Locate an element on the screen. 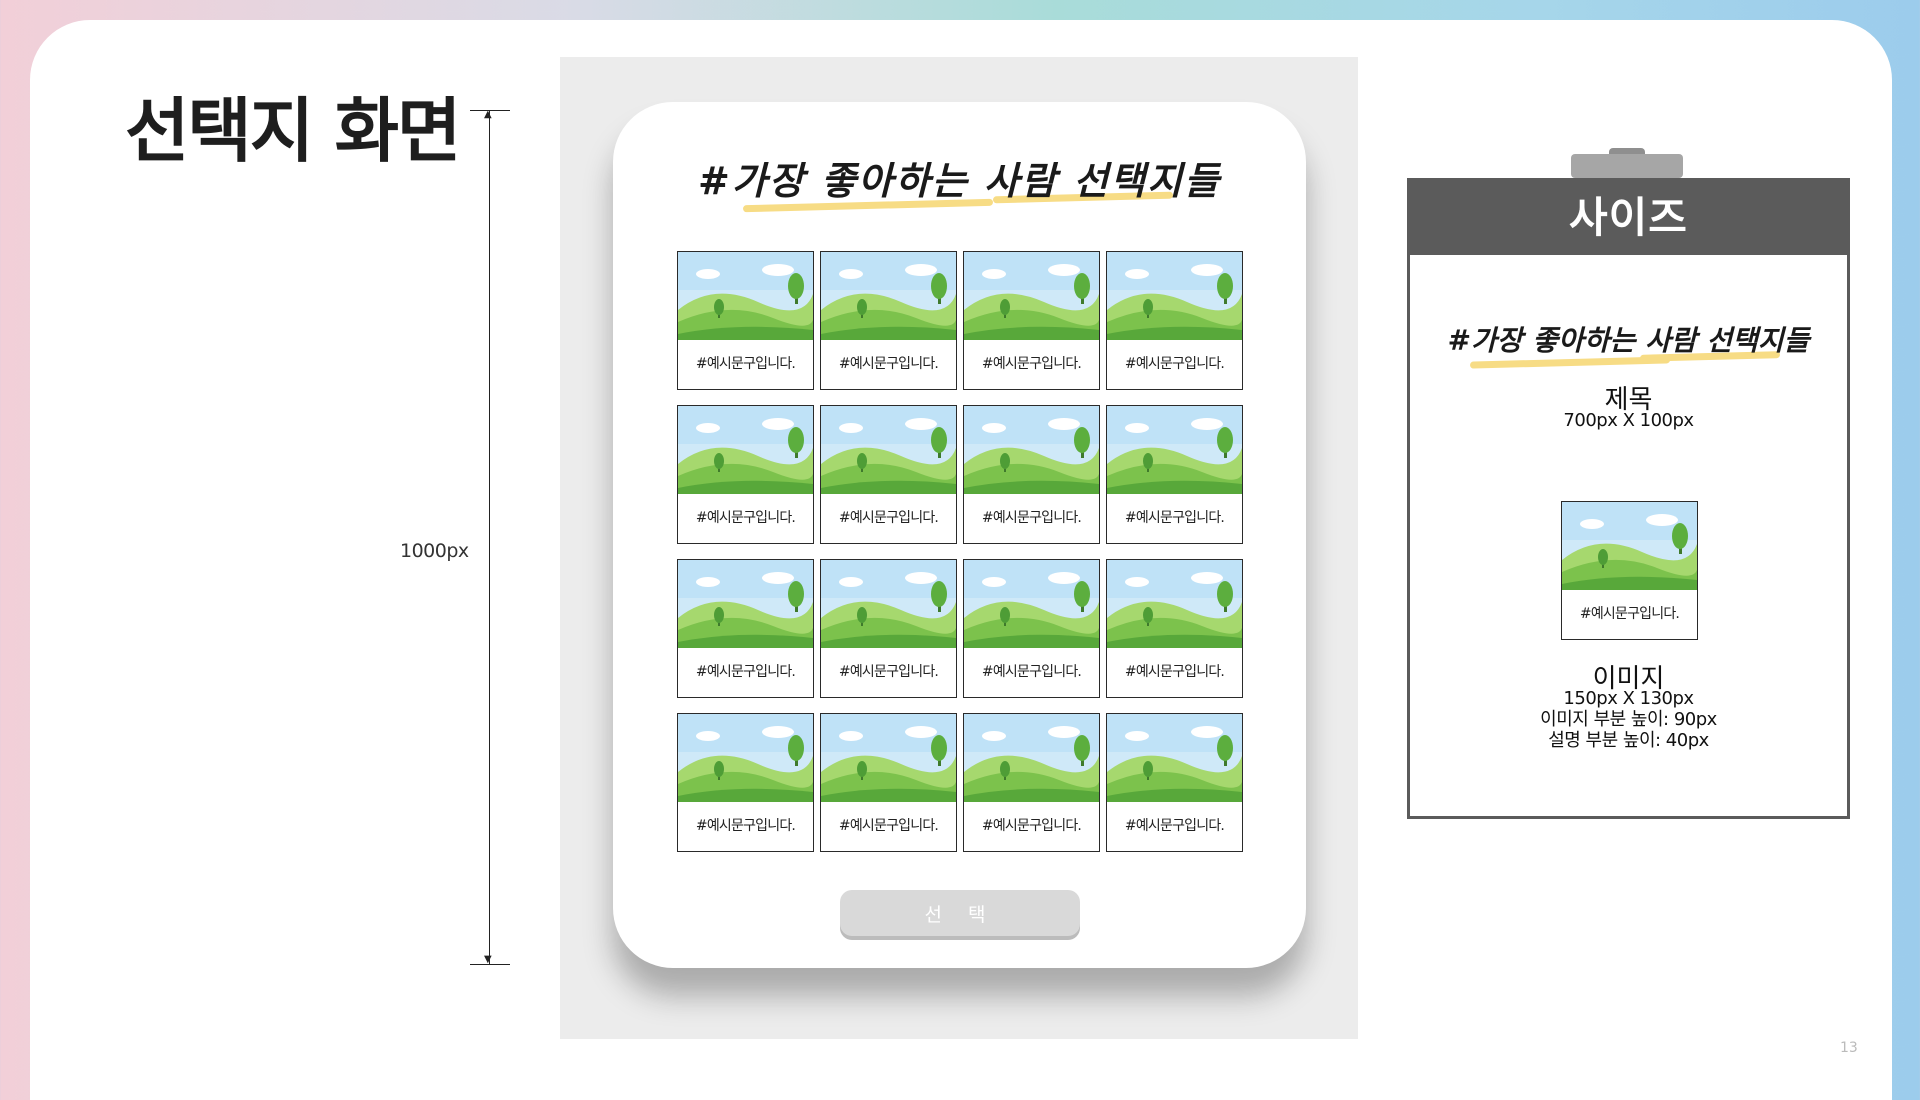 The width and height of the screenshot is (1920, 1100). choice-screen-title: #가장 좋아하는 사람 선택지들 is located at coordinates (959, 180).